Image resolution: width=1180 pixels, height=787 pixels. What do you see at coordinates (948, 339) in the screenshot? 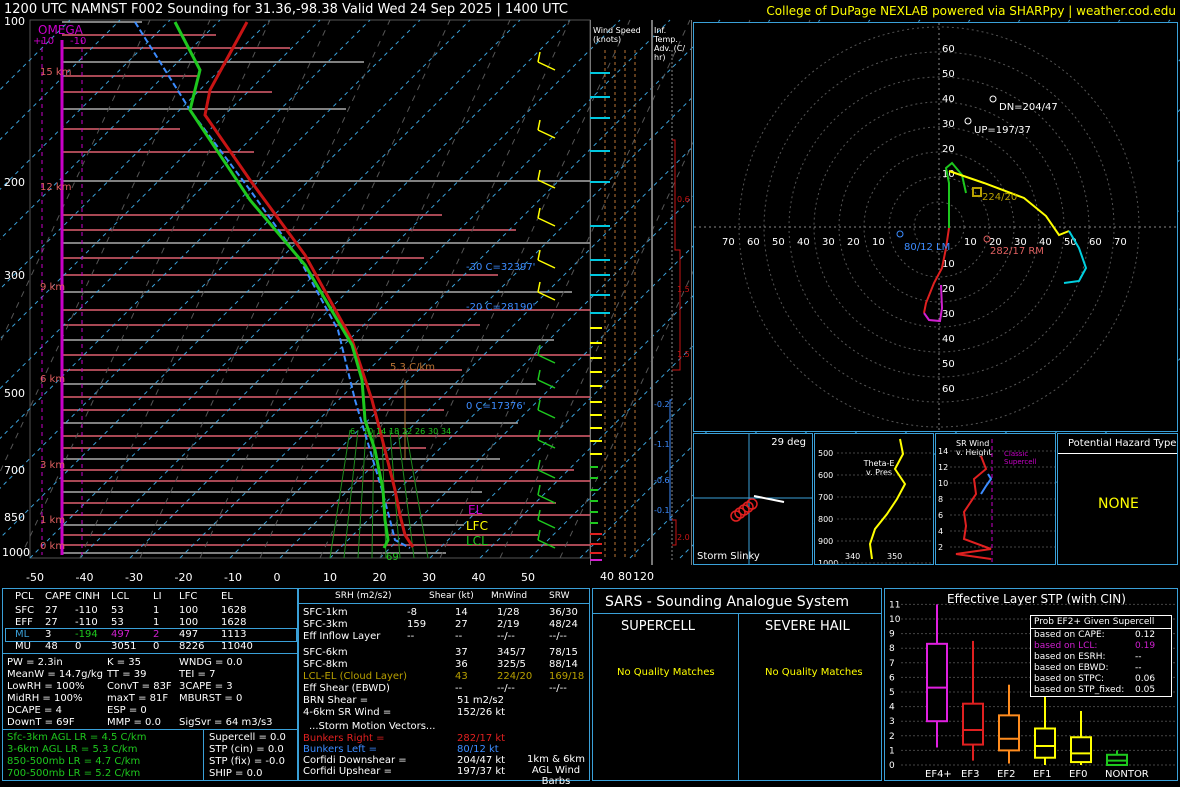
I see `hodograph-ring-label: 40` at bounding box center [948, 339].